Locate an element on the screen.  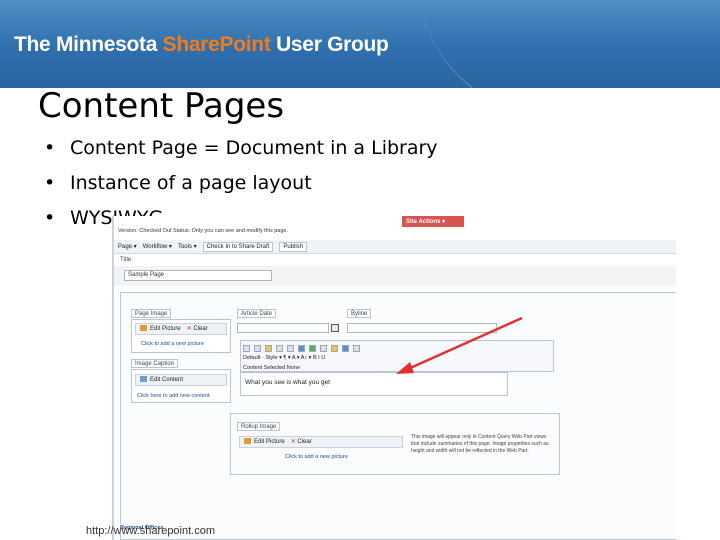
arrow-shaft is located at coordinates (465, 343).